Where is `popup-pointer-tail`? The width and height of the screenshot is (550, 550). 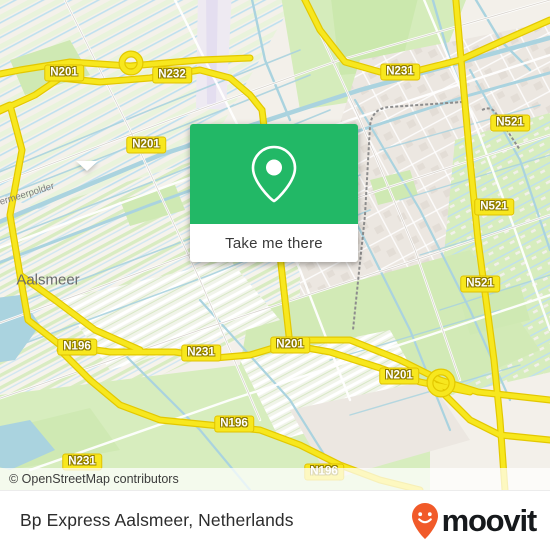 popup-pointer-tail is located at coordinates (87, 166).